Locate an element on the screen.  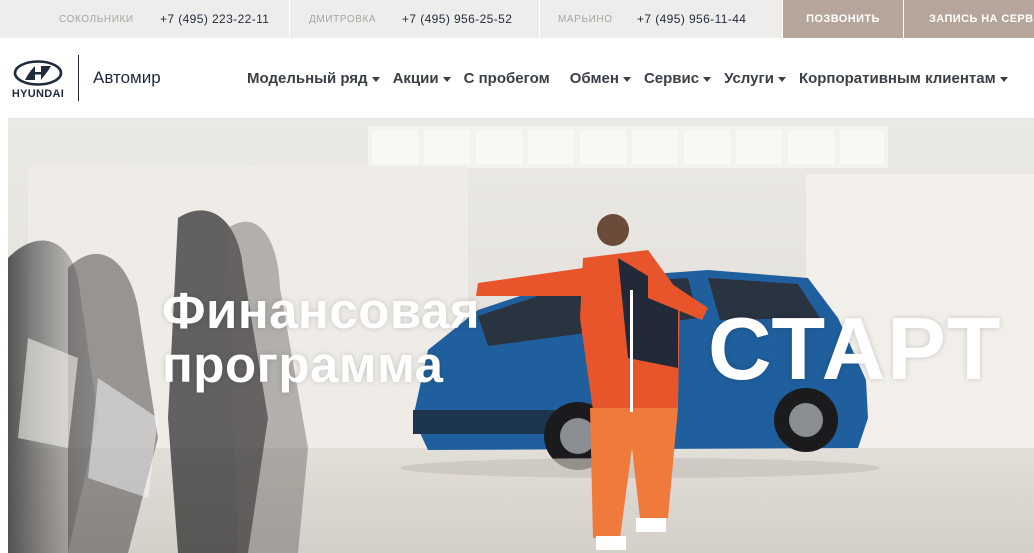
service-booking-button: ЗАПИСЬ НА СЕРВИС is located at coordinates (969, 19).